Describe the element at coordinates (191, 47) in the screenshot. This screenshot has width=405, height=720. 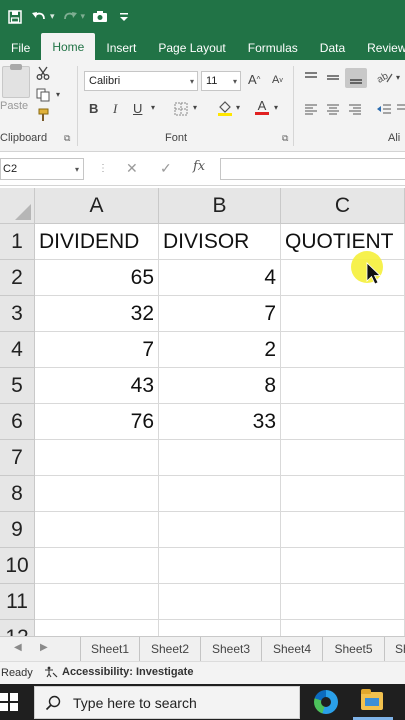
I see `tab-page-layout: Page Layout` at that location.